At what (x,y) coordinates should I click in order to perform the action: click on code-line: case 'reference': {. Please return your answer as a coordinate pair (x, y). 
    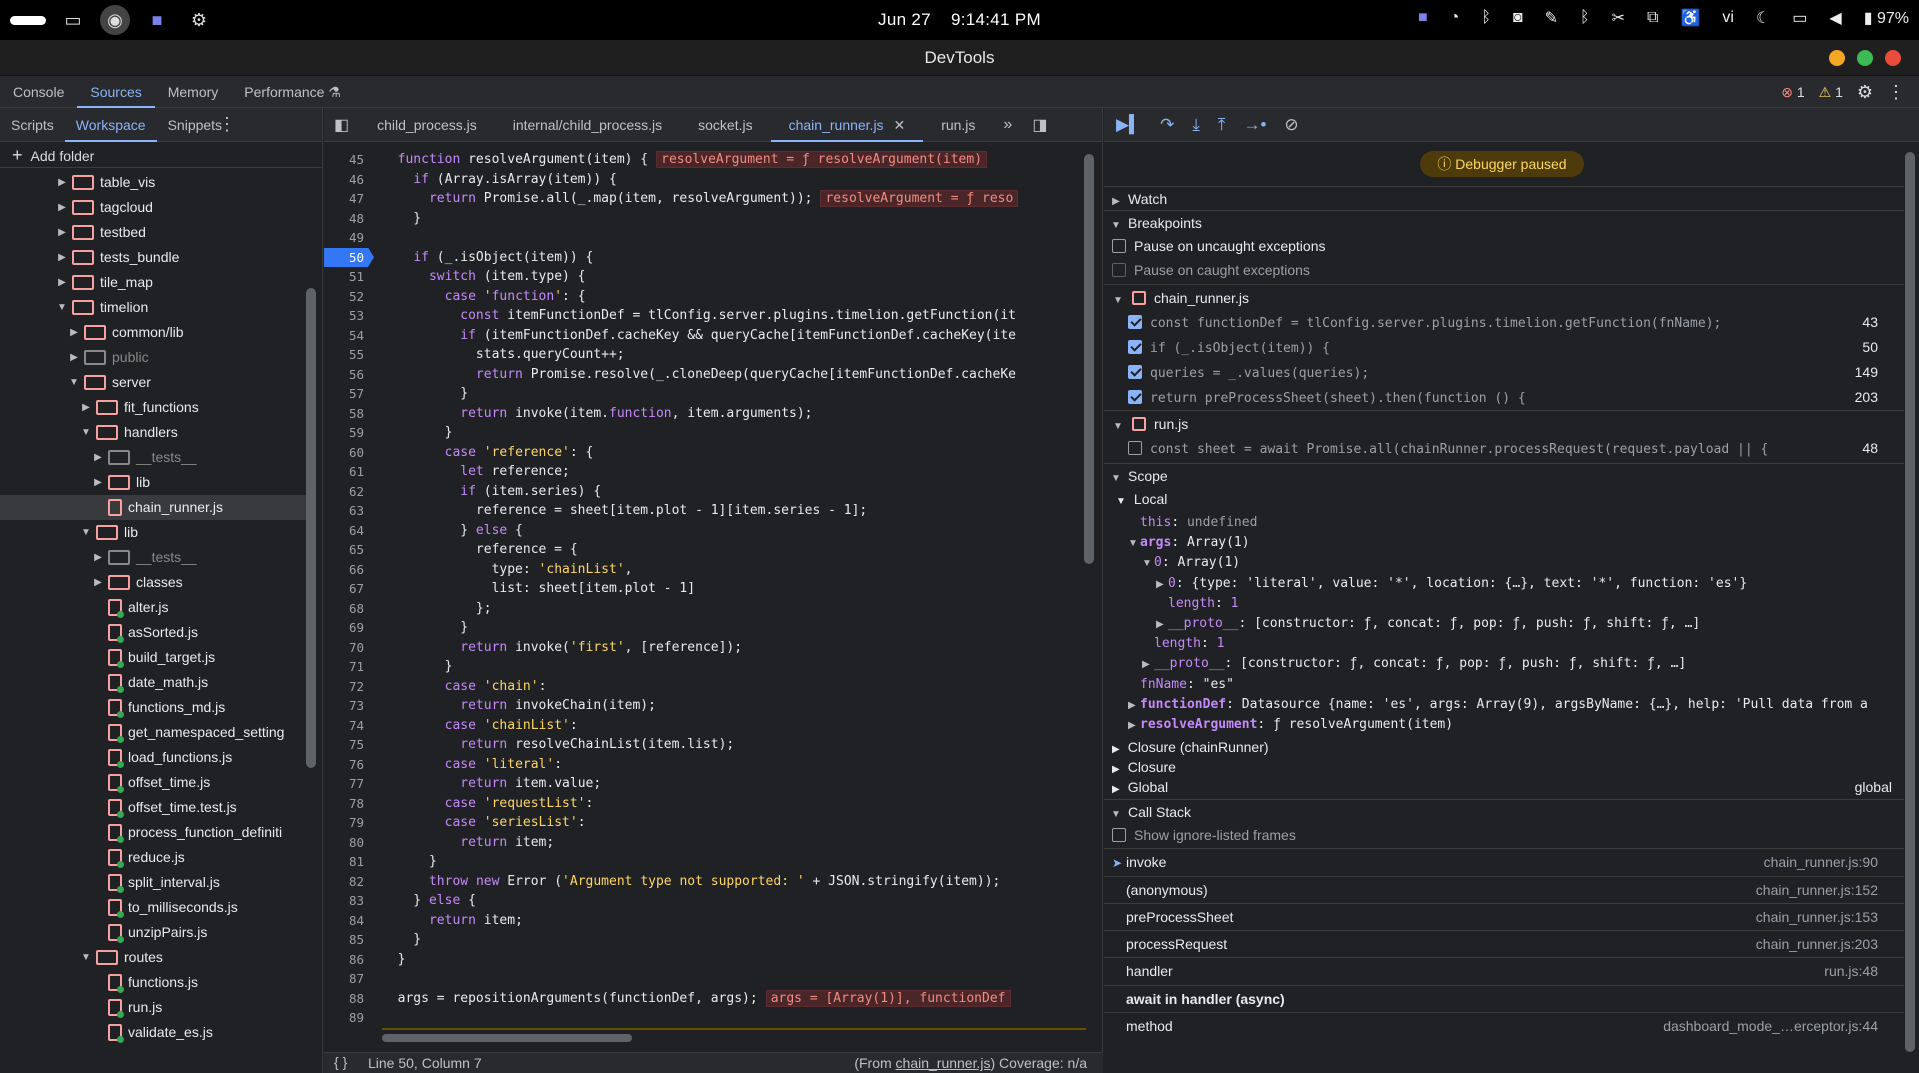
    Looking at the image, I should click on (734, 453).